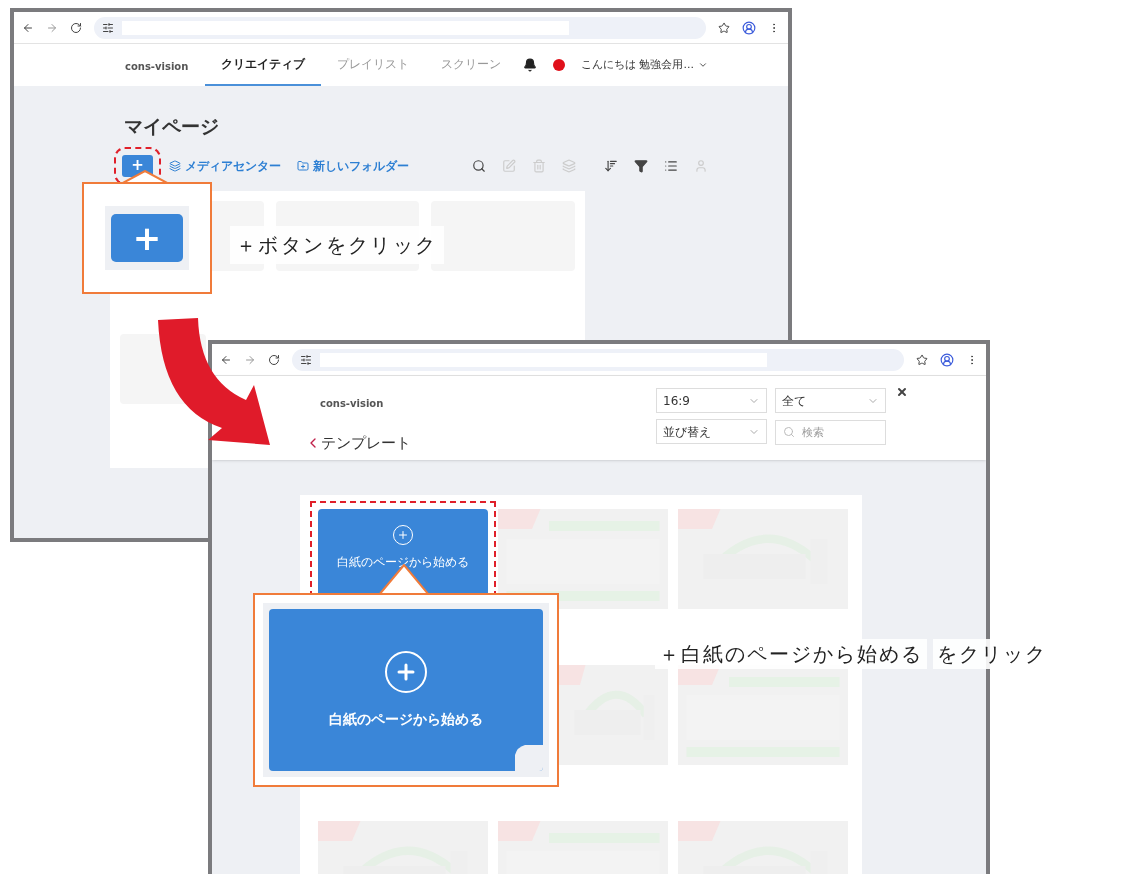 The height and width of the screenshot is (874, 1122). Describe the element at coordinates (172, 126) in the screenshot. I see `page-title: マイページ` at that location.